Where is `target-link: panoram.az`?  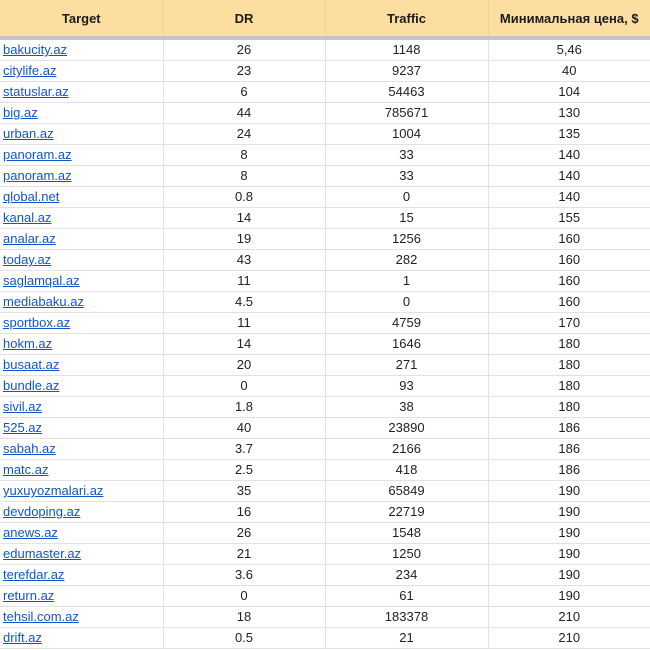 target-link: panoram.az is located at coordinates (37, 154).